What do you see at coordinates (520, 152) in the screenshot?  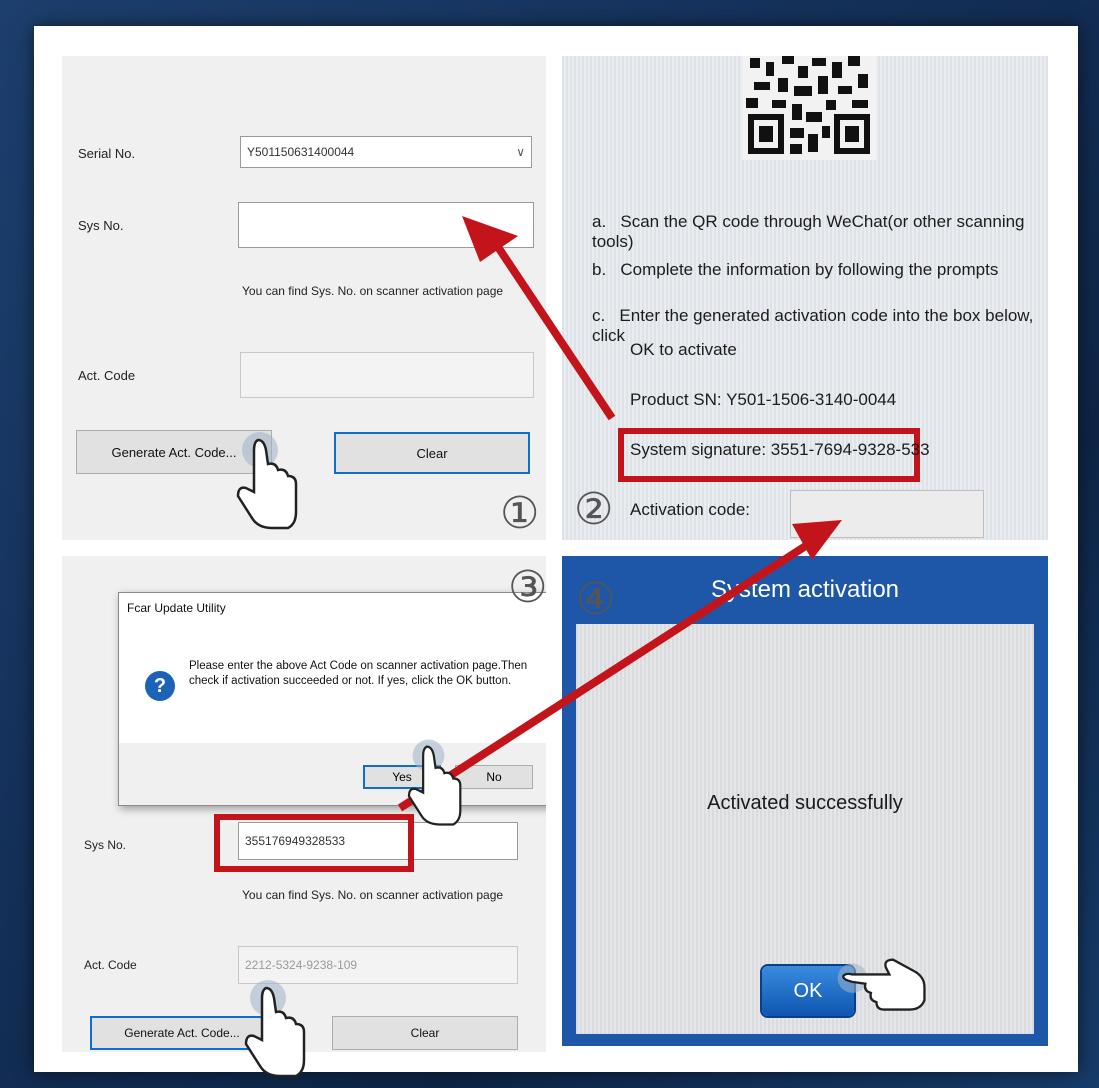 I see `chevron-down-icon: ∨` at bounding box center [520, 152].